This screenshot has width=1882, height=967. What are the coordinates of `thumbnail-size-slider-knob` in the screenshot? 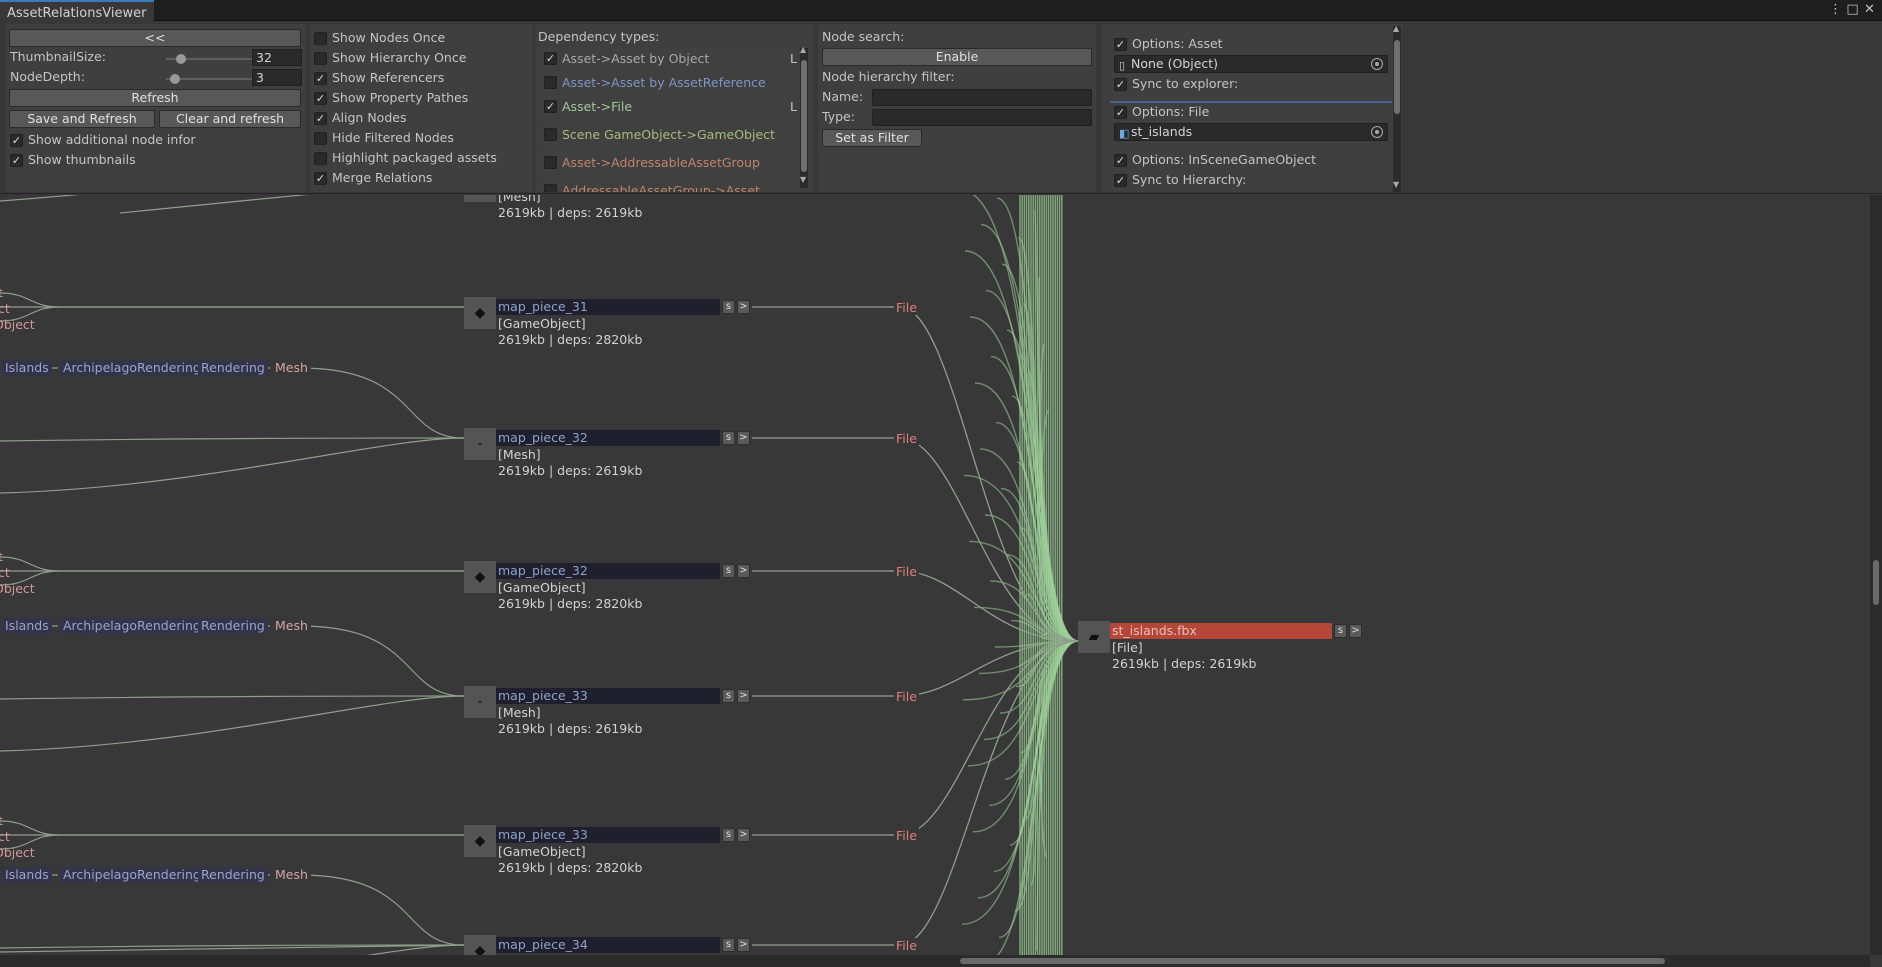 It's located at (181, 59).